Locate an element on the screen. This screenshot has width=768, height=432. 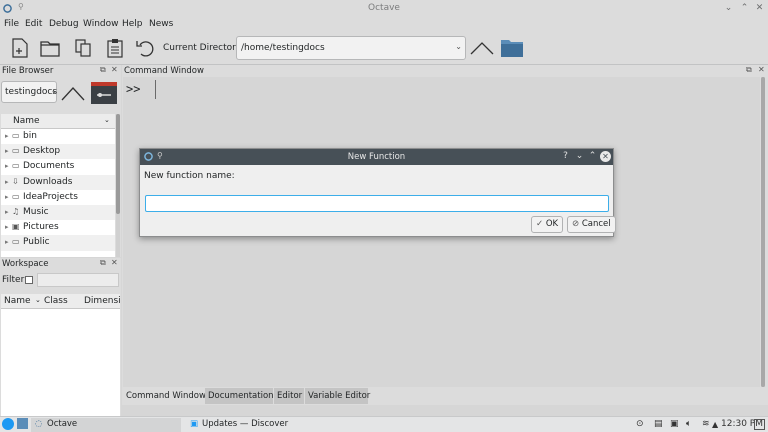
tab-editor: Editor is located at coordinates (289, 396).